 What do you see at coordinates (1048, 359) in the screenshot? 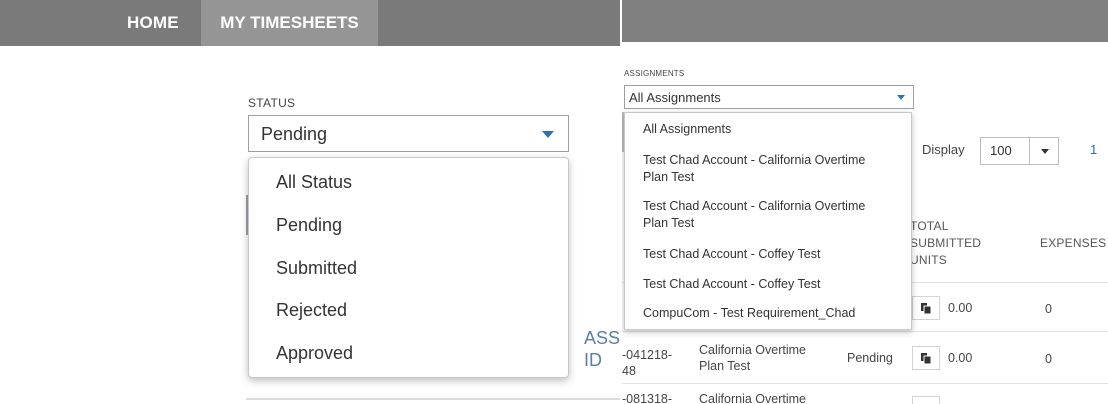
I see `row2-expenses-value: 0` at bounding box center [1048, 359].